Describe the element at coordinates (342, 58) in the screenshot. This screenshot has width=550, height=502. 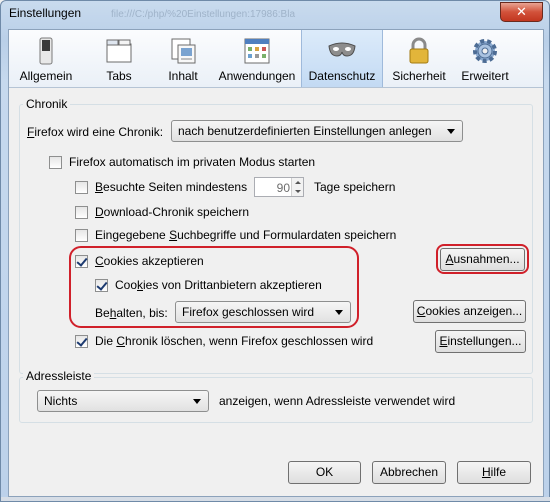
I see `tab-datenschutz: Datenschutz` at that location.